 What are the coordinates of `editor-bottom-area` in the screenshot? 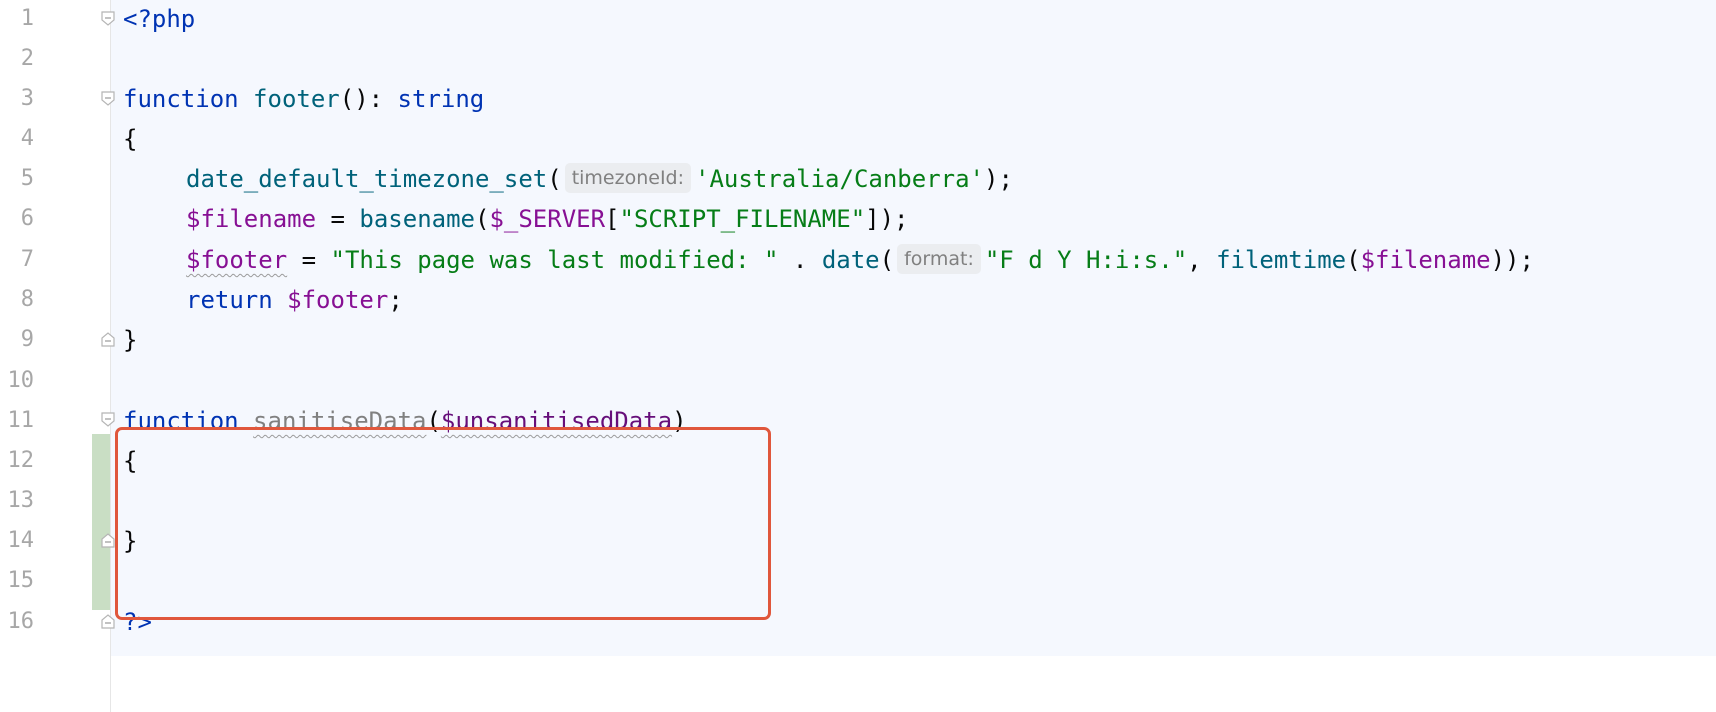 It's located at (913, 684).